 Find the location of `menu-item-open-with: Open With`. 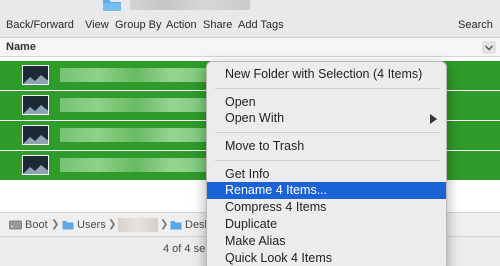

menu-item-open-with: Open With is located at coordinates (326, 118).